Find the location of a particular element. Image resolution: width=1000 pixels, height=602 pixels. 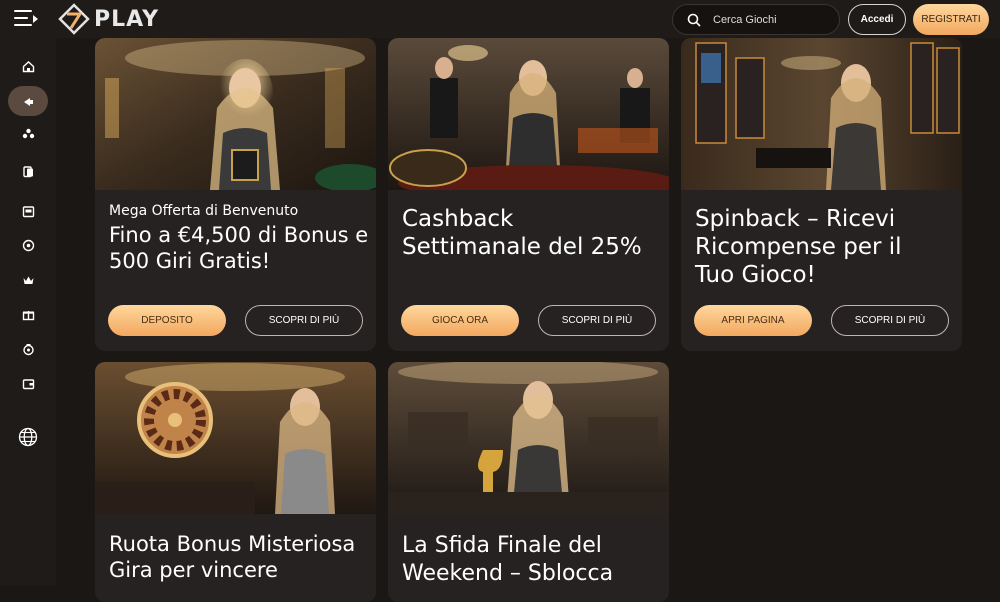

promo-card-mystery-wheel: Ruota Bonus Misteriosa Gira per vincere is located at coordinates (235, 482).